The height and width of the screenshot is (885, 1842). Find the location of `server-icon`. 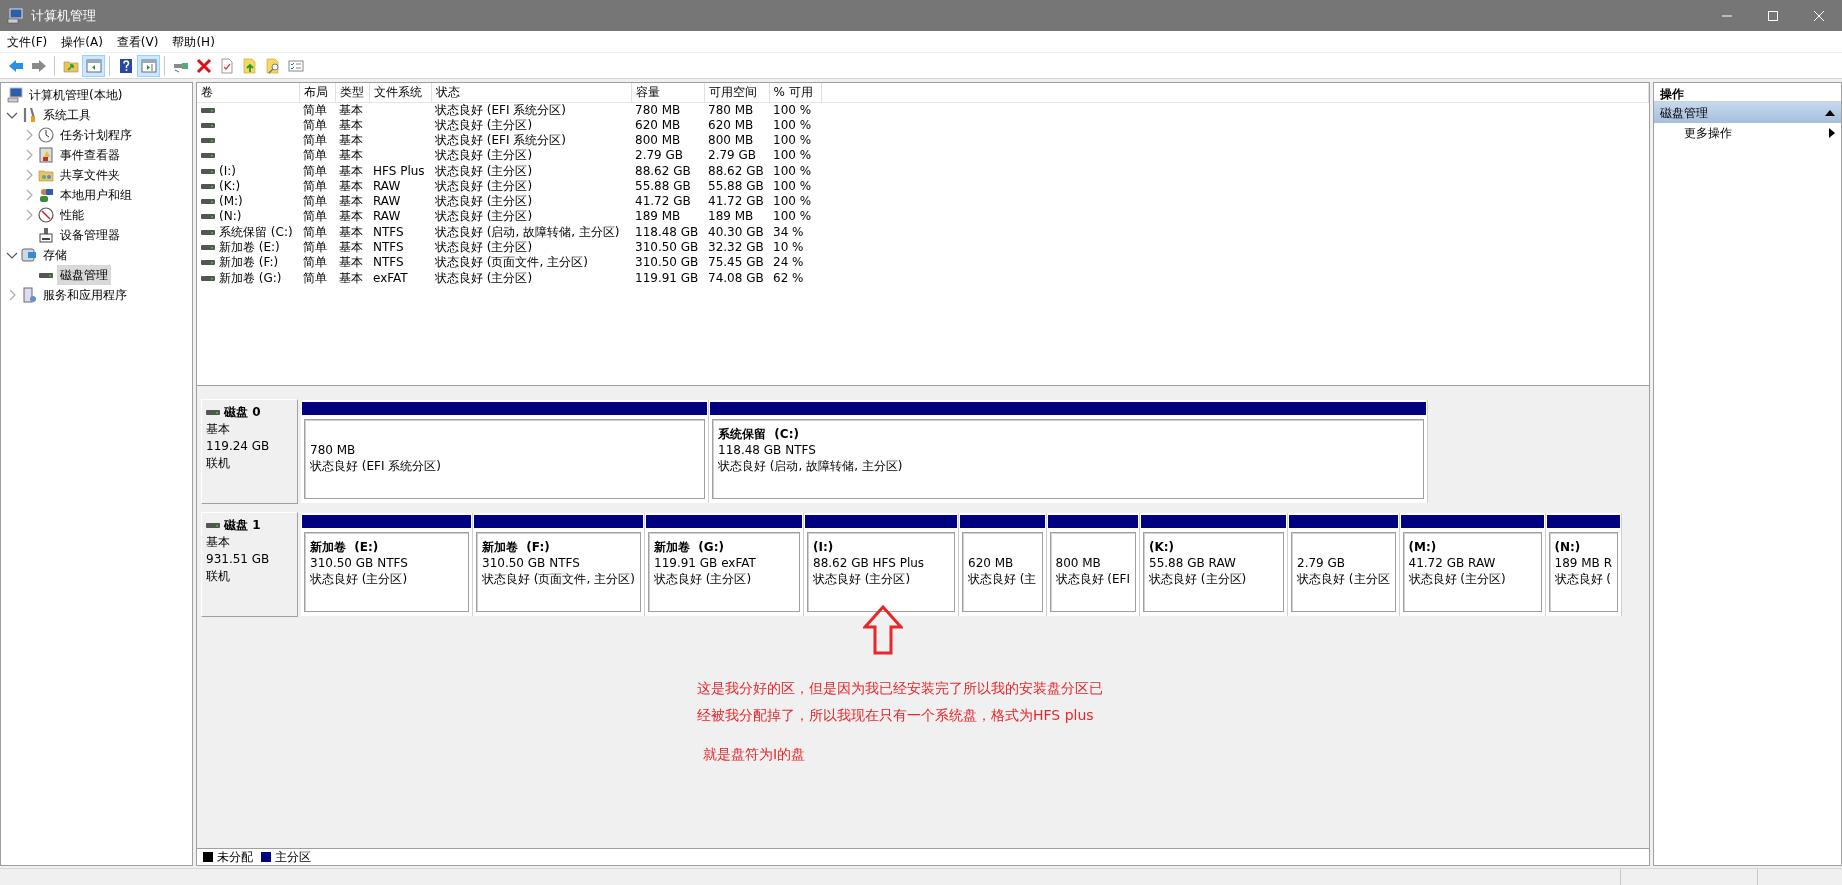

server-icon is located at coordinates (29, 295).